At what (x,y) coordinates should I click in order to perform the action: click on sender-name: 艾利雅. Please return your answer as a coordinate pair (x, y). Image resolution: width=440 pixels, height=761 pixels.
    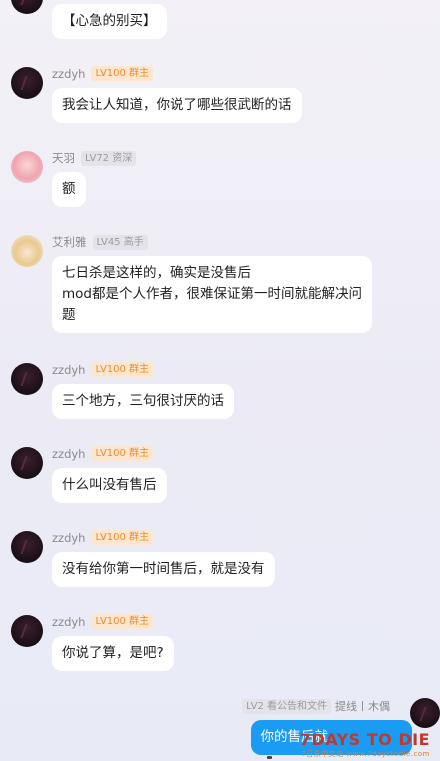
    Looking at the image, I should click on (69, 242).